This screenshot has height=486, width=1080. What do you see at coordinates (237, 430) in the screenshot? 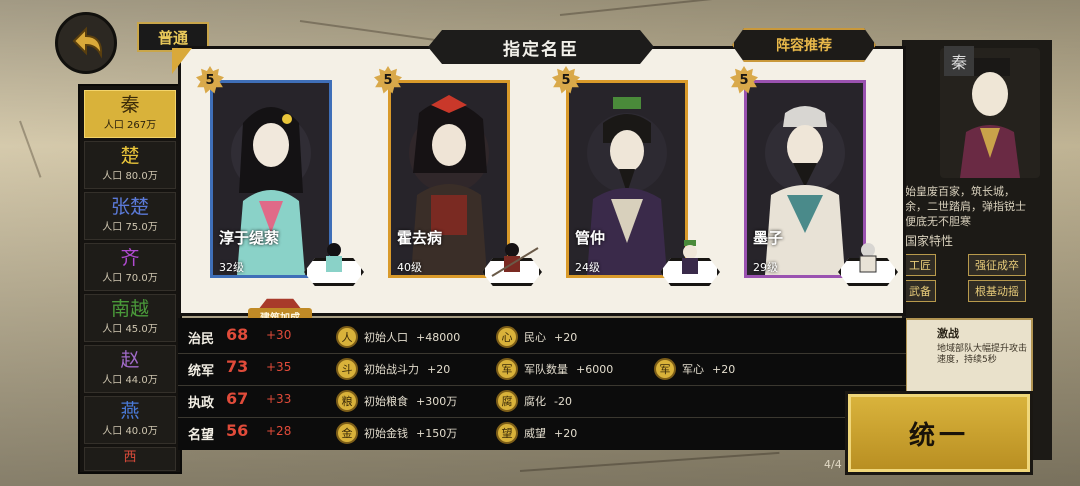
I see `stat-value: 56` at bounding box center [237, 430].